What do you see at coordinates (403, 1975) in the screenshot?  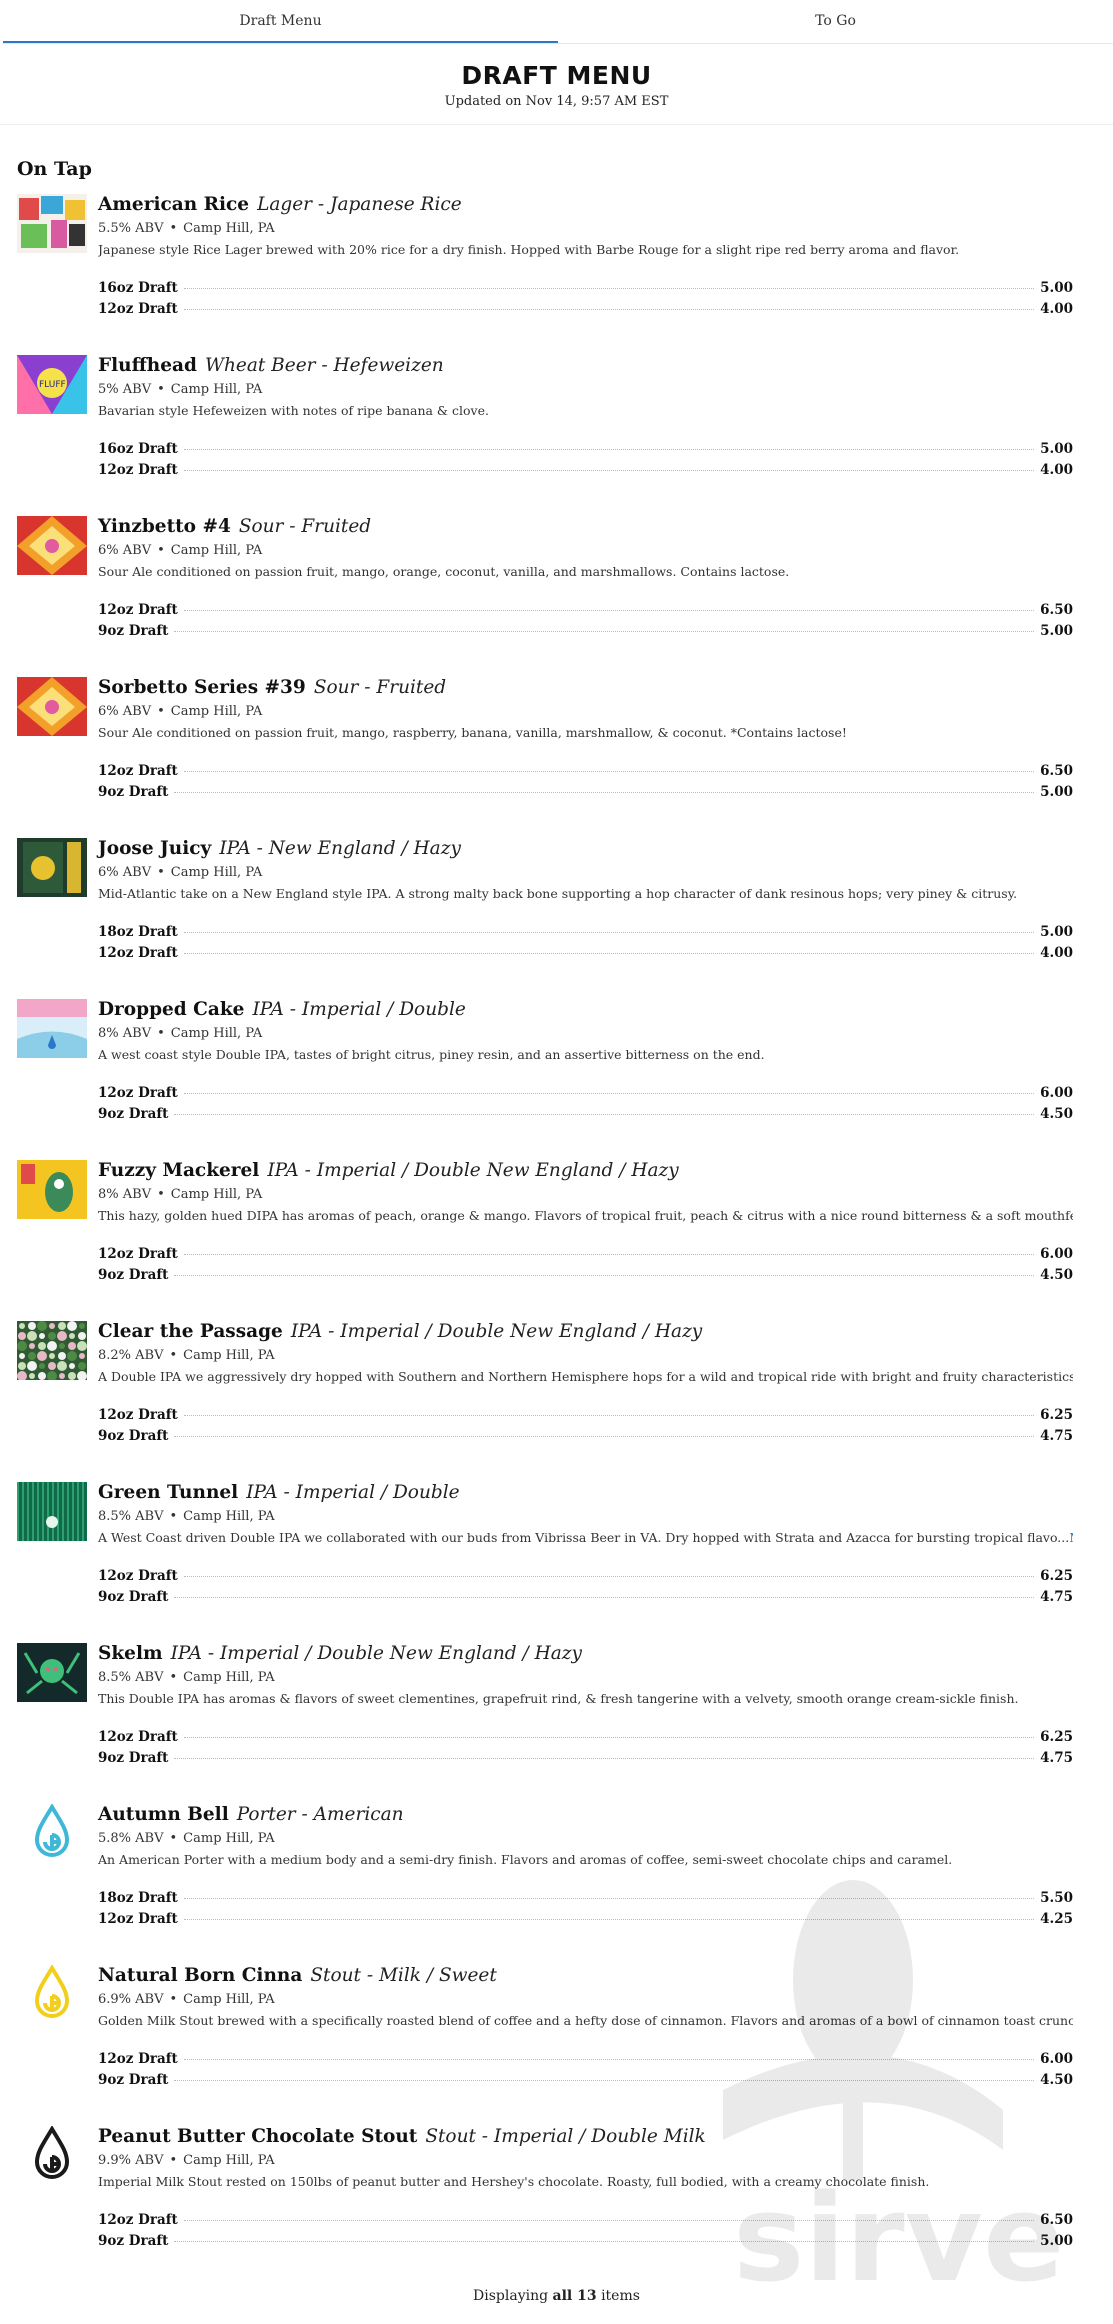 I see `beer-style: Stout - Milk / Sweet` at bounding box center [403, 1975].